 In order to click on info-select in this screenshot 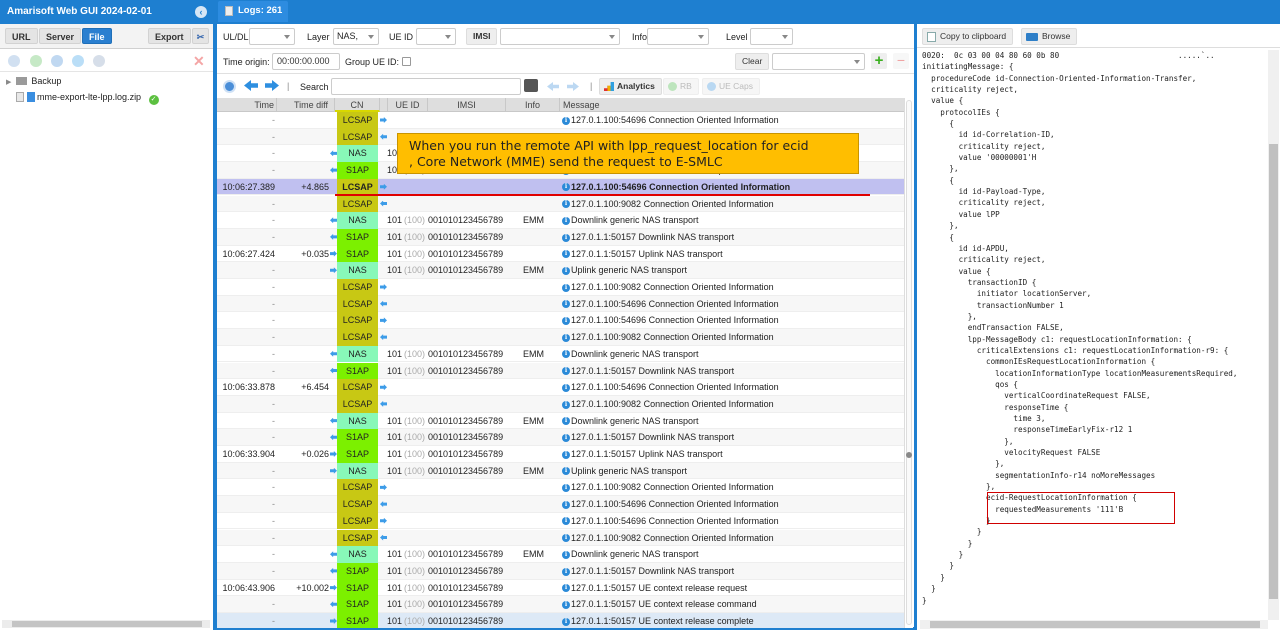, I will do `click(678, 36)`.